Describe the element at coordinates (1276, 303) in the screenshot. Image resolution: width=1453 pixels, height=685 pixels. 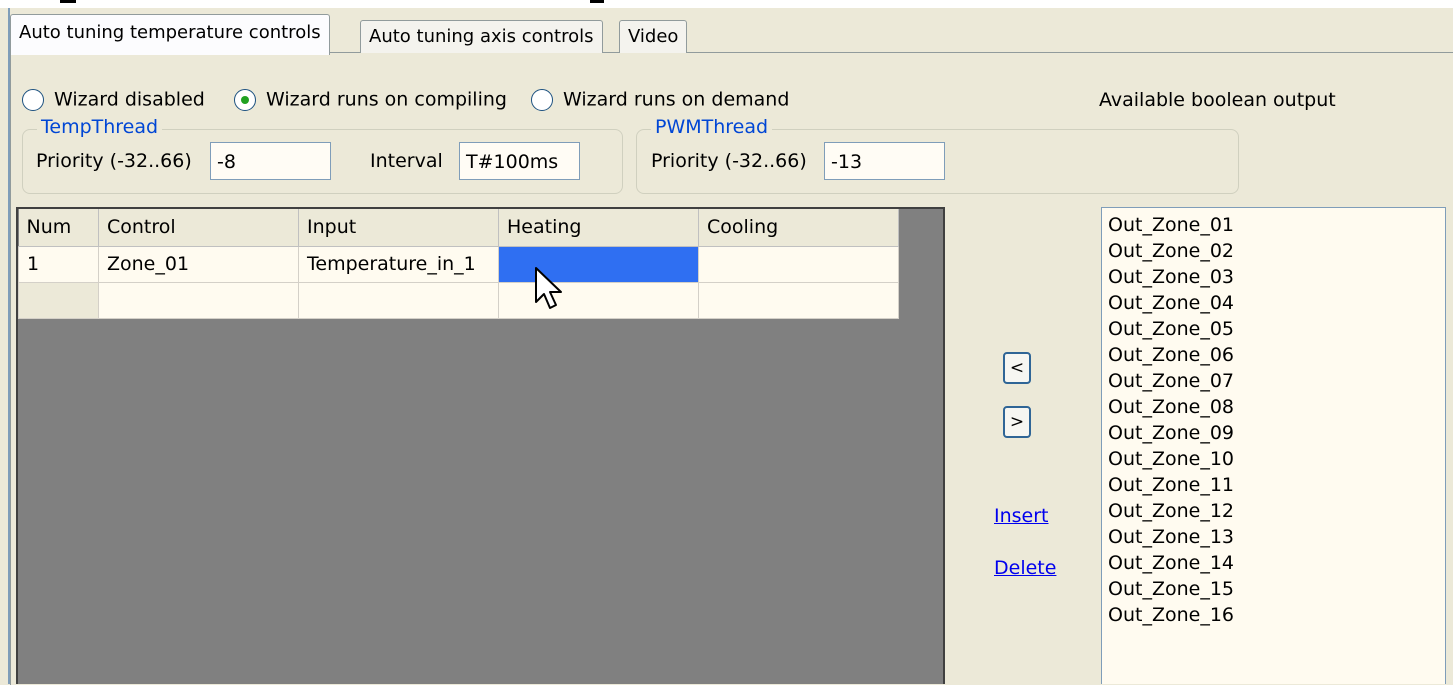
I see `list-item: Out_Zone_04` at that location.